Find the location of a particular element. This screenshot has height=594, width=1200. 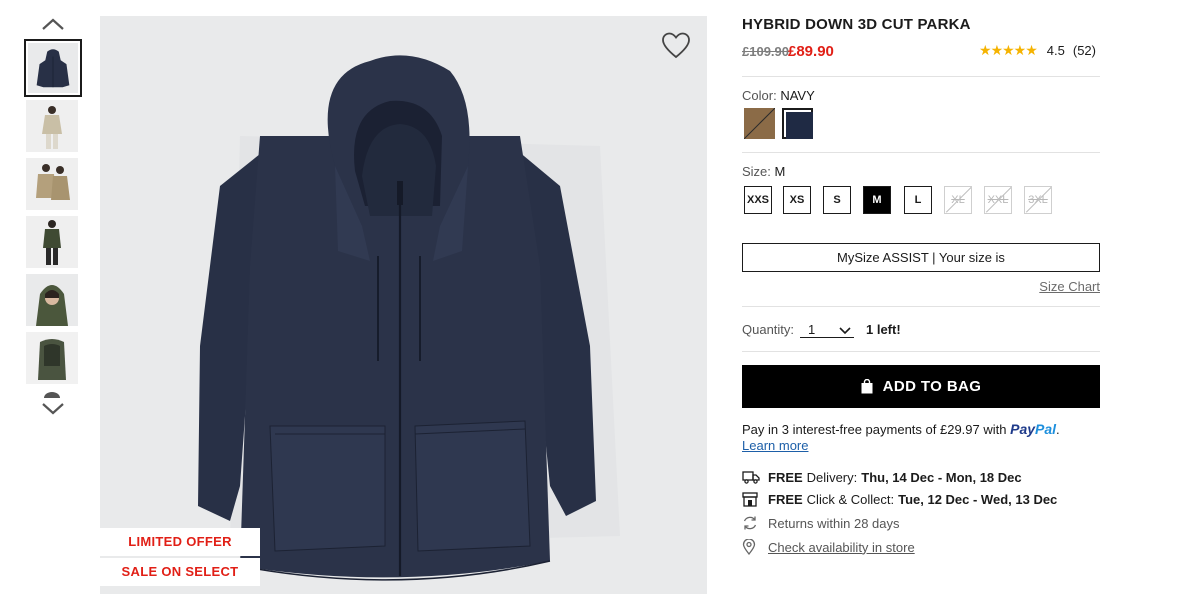

home-delivery-row: FREE Delivery: Thu, 14 Dec - Mon, 18 Dec is located at coordinates (882, 477).